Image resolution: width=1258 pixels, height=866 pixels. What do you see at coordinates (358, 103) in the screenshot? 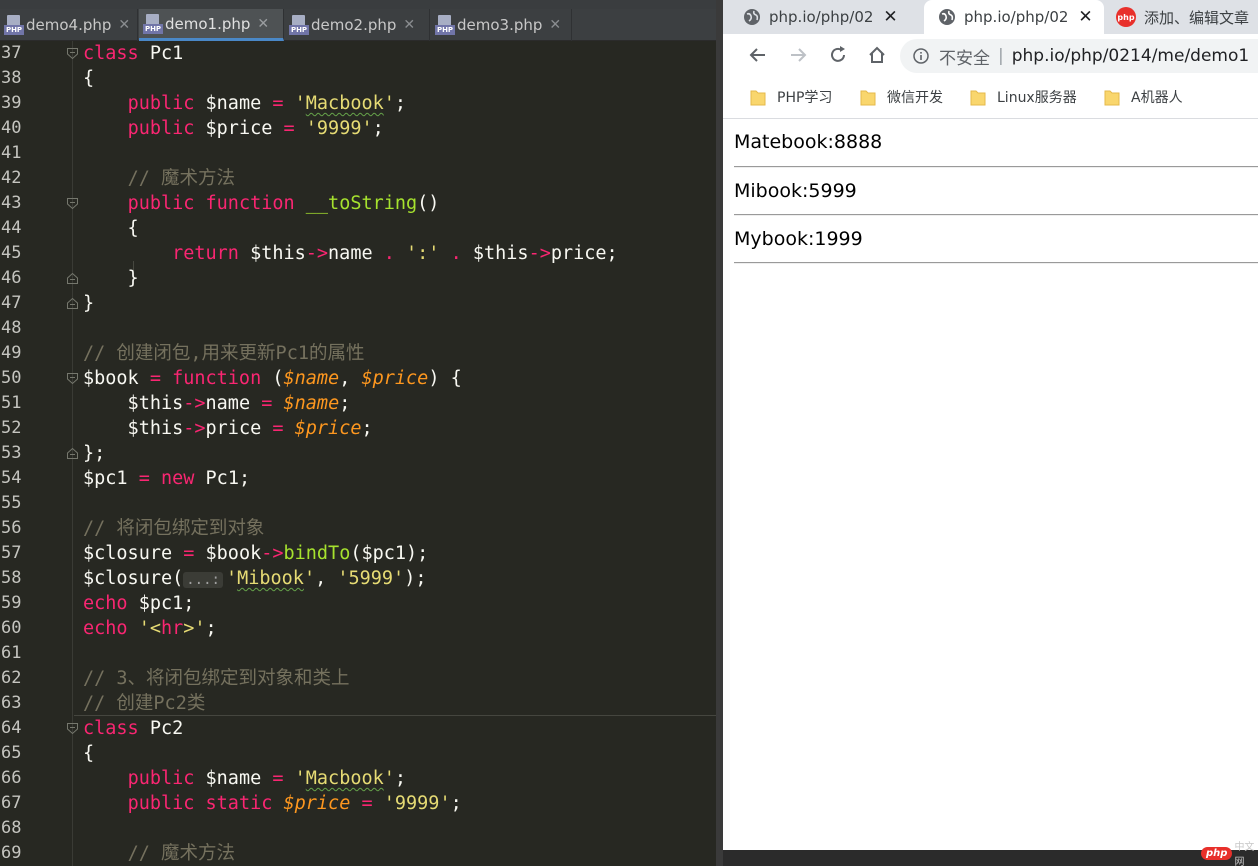
I see `code-line: 39 public $name = 'Macbook';` at bounding box center [358, 103].